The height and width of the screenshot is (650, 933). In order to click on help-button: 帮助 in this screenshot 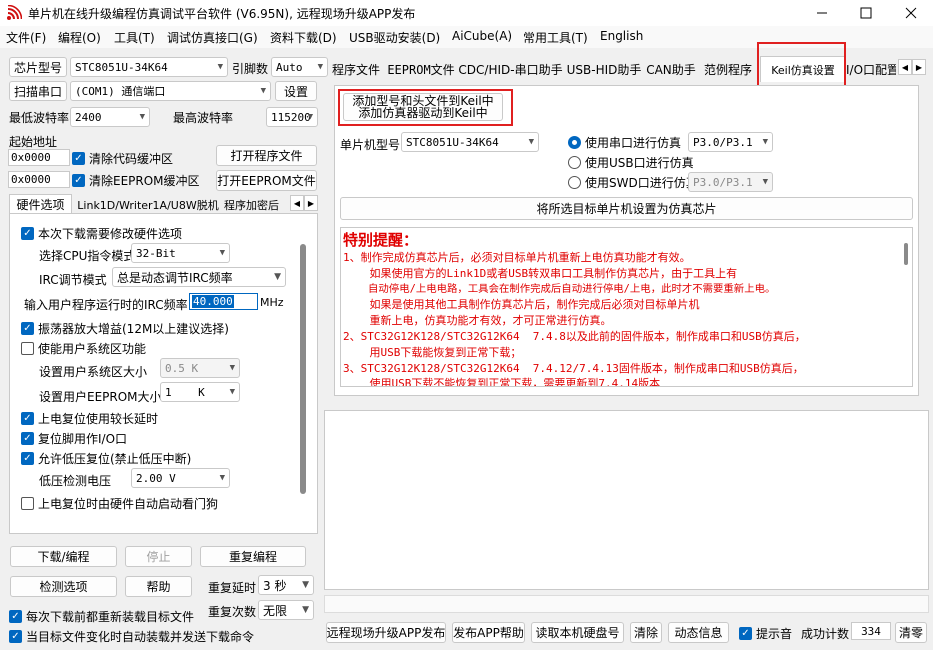, I will do `click(158, 586)`.